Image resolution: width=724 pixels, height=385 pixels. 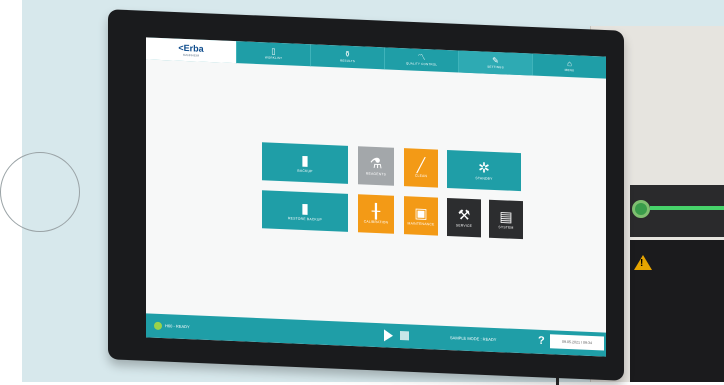 I want to click on system-button: ▤ SYSTEM, so click(x=506, y=219).